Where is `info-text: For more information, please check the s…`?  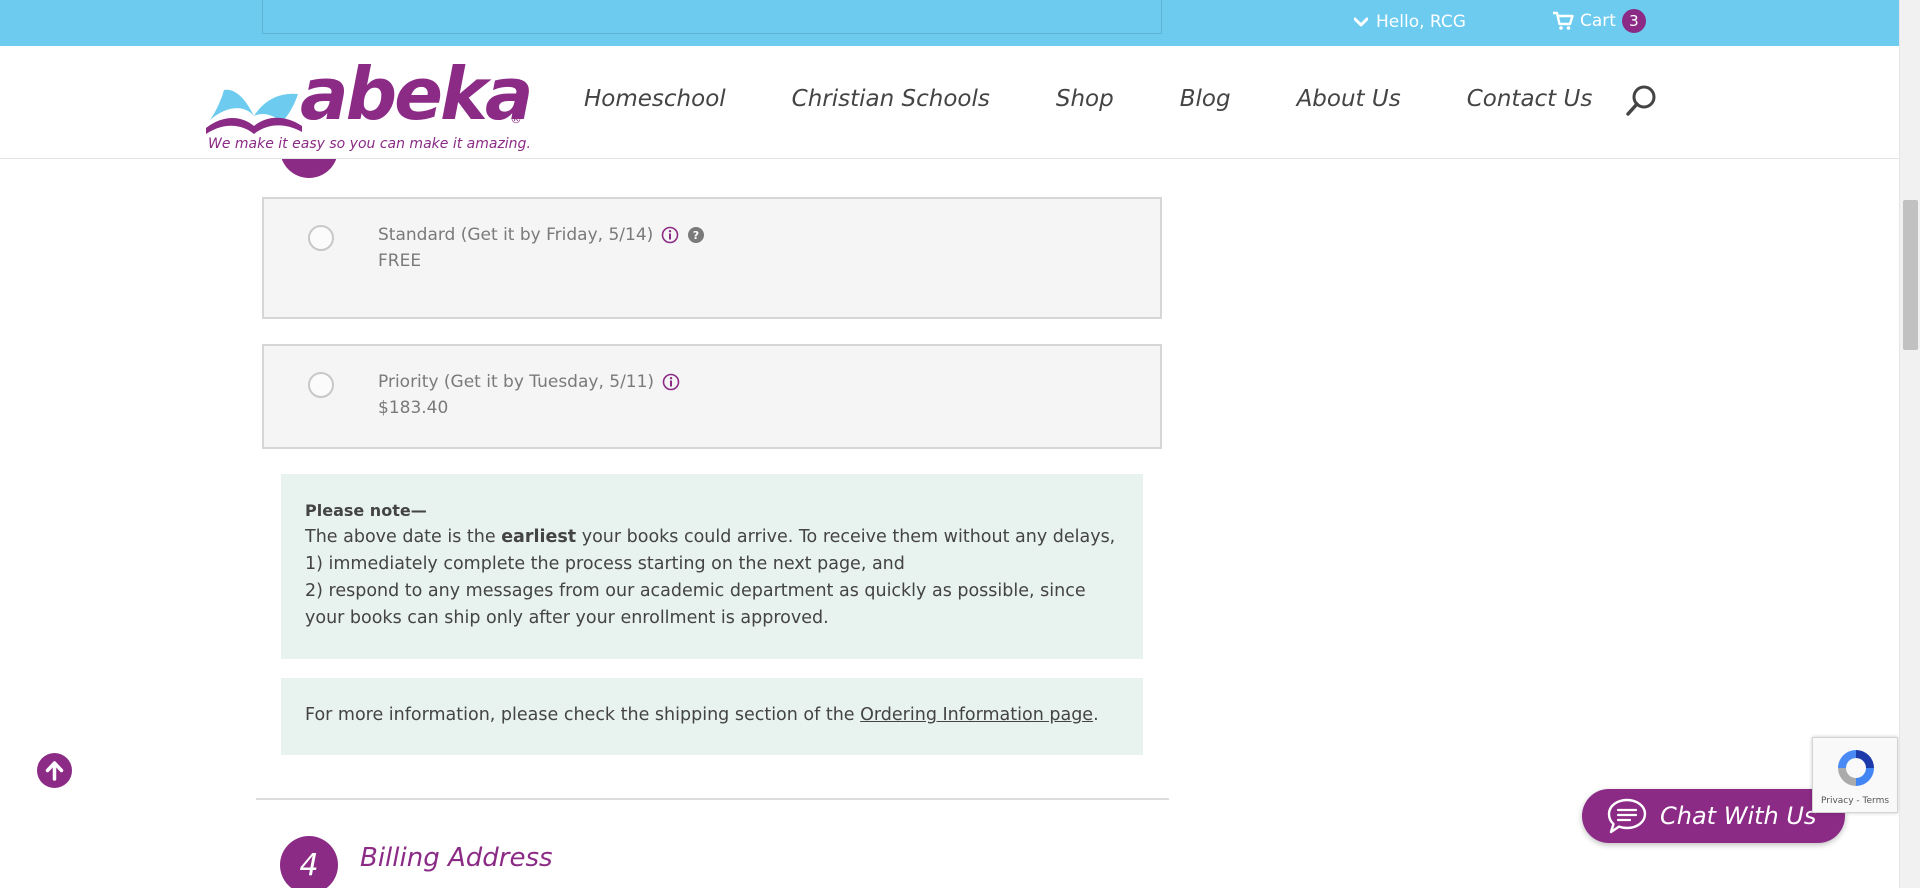 info-text: For more information, please check the s… is located at coordinates (583, 715).